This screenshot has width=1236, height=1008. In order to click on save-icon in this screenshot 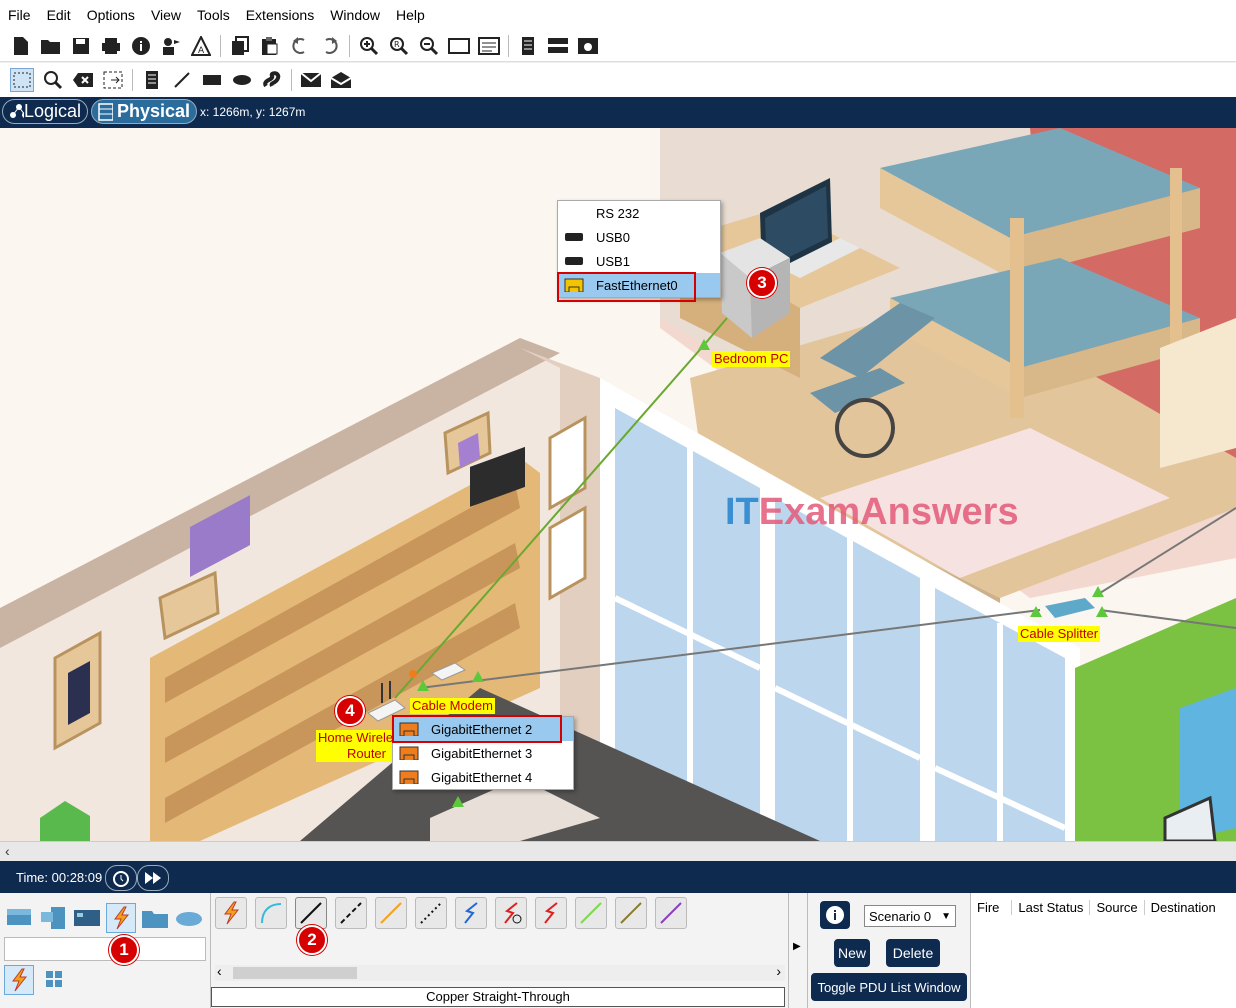, I will do `click(81, 46)`.